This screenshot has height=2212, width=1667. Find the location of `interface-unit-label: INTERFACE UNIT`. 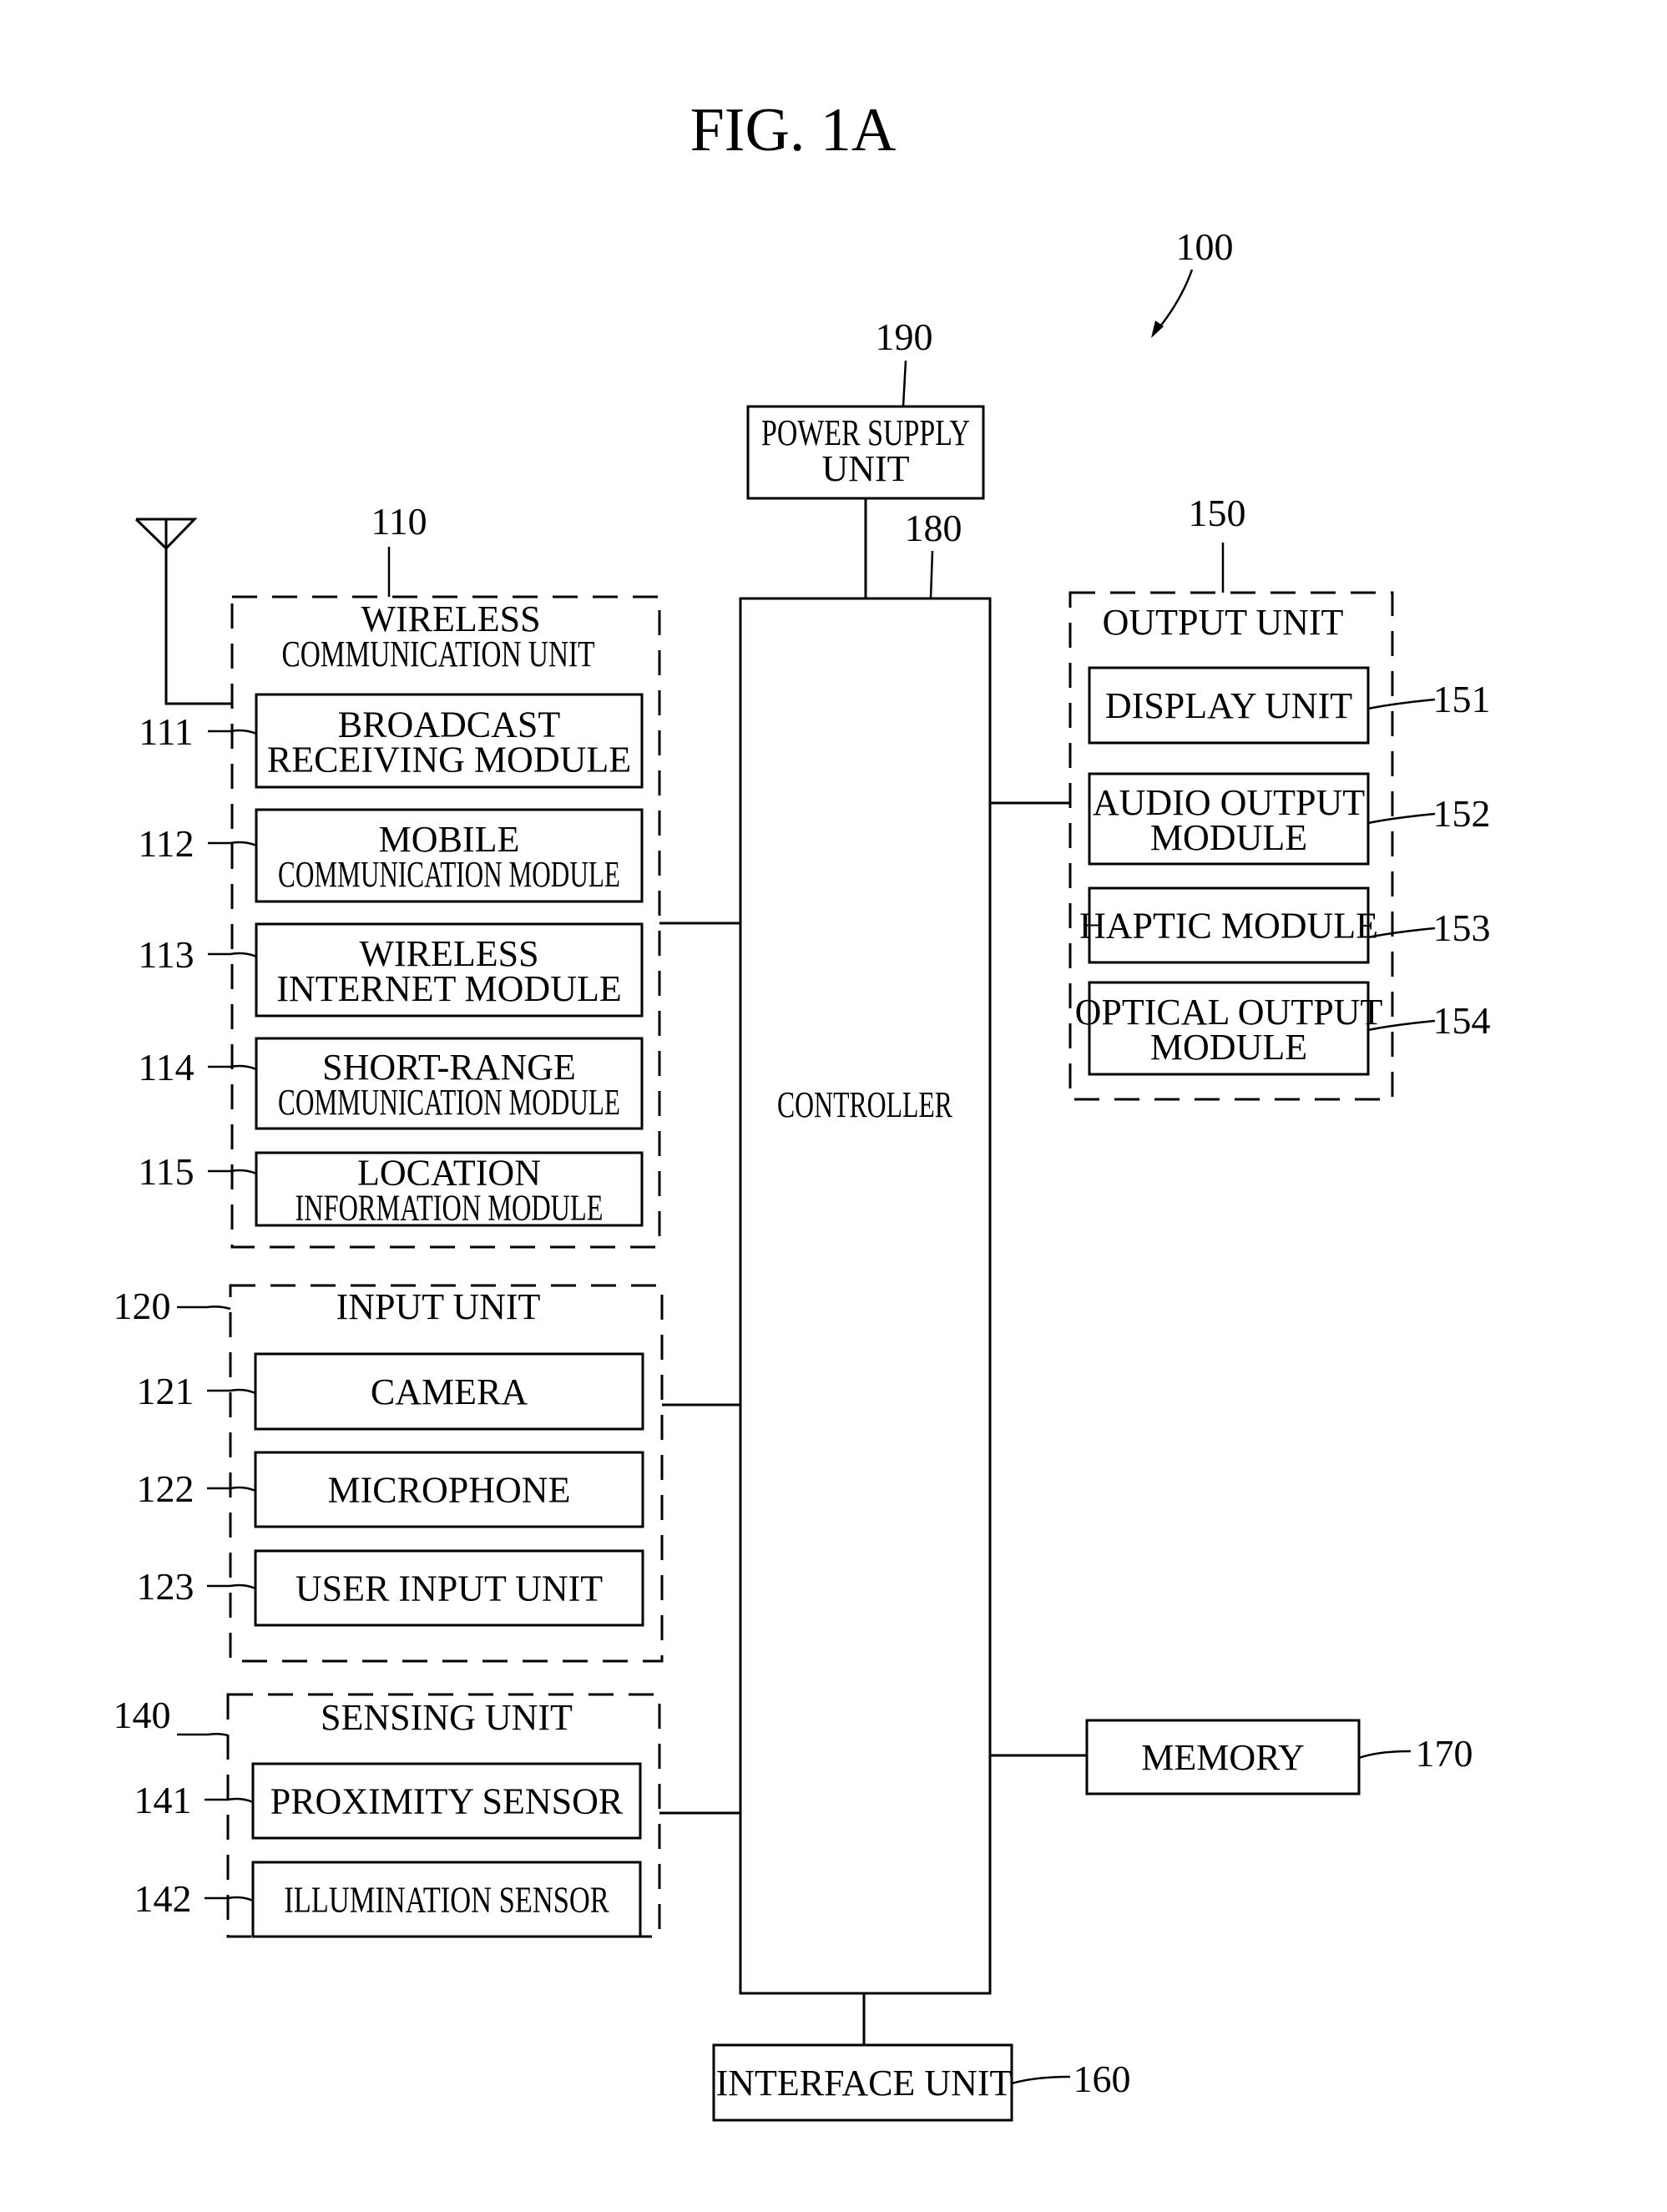

interface-unit-label: INTERFACE UNIT is located at coordinates (864, 2083).